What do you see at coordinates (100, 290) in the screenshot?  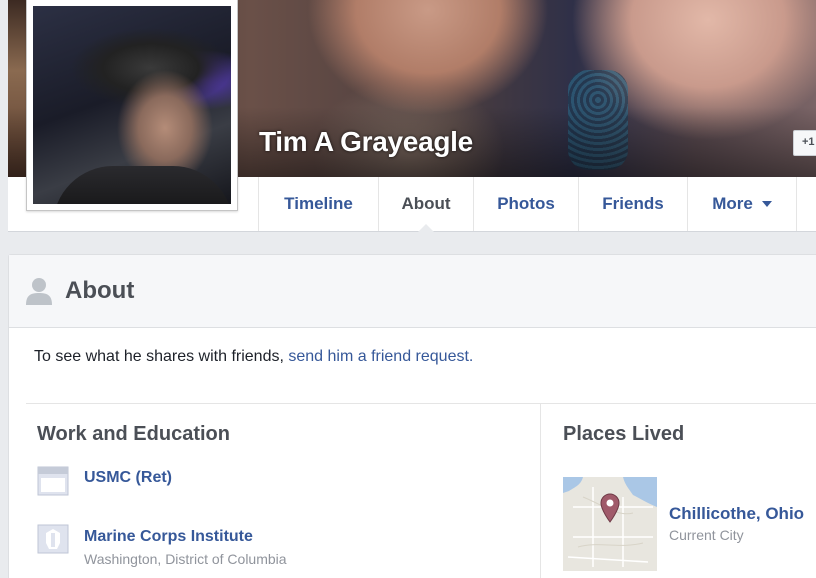 I see `about-title: About` at bounding box center [100, 290].